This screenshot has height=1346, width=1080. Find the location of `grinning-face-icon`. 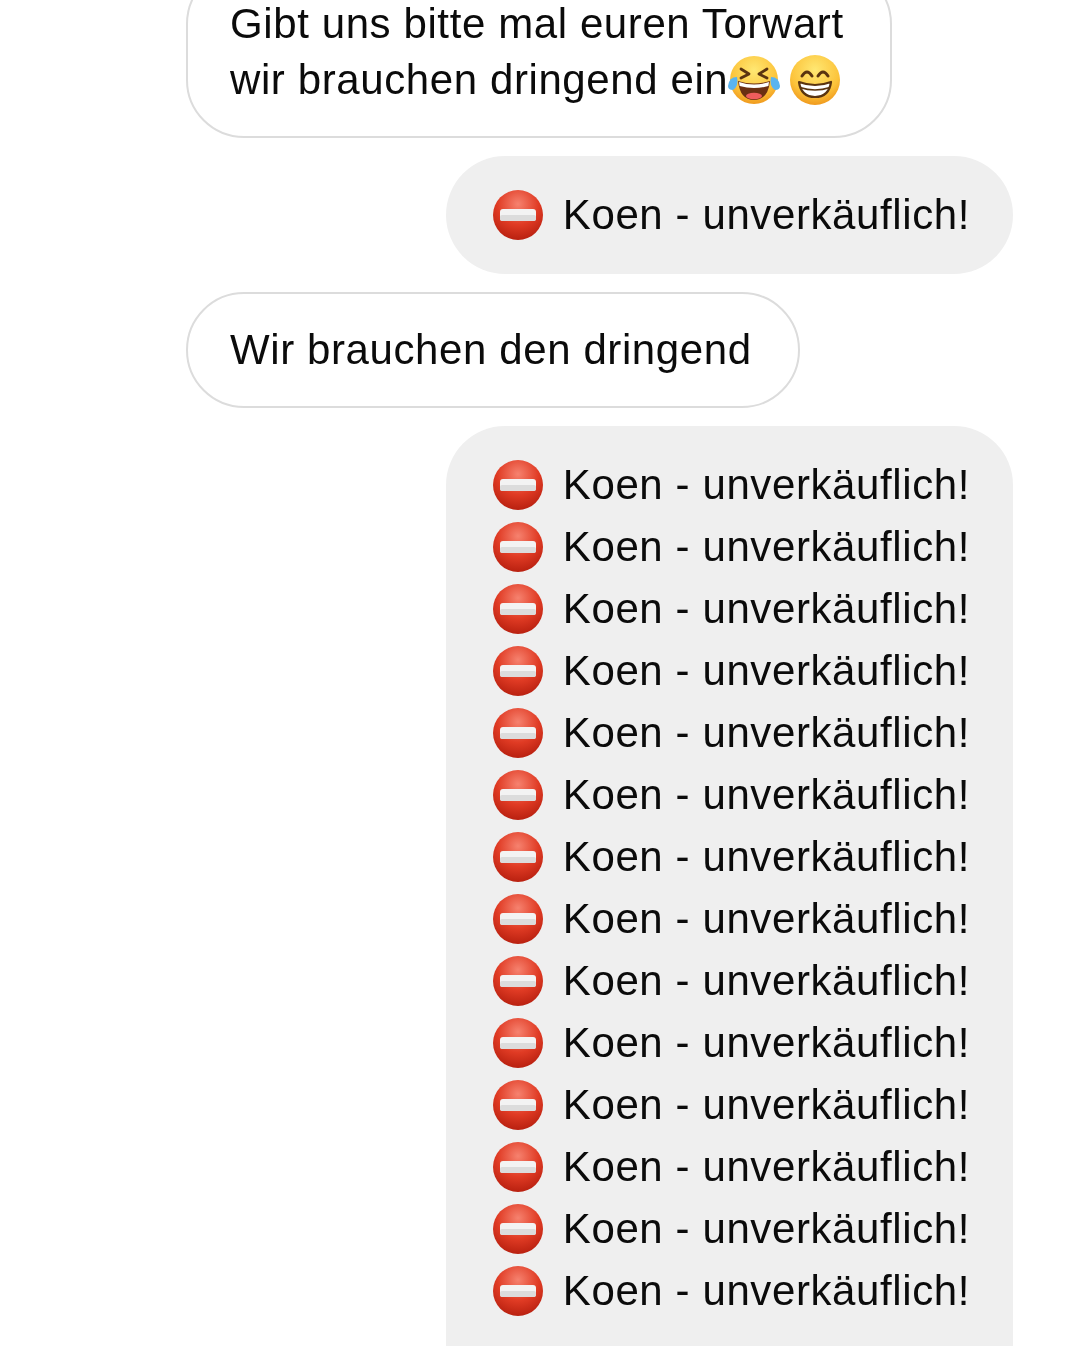

grinning-face-icon is located at coordinates (815, 80).